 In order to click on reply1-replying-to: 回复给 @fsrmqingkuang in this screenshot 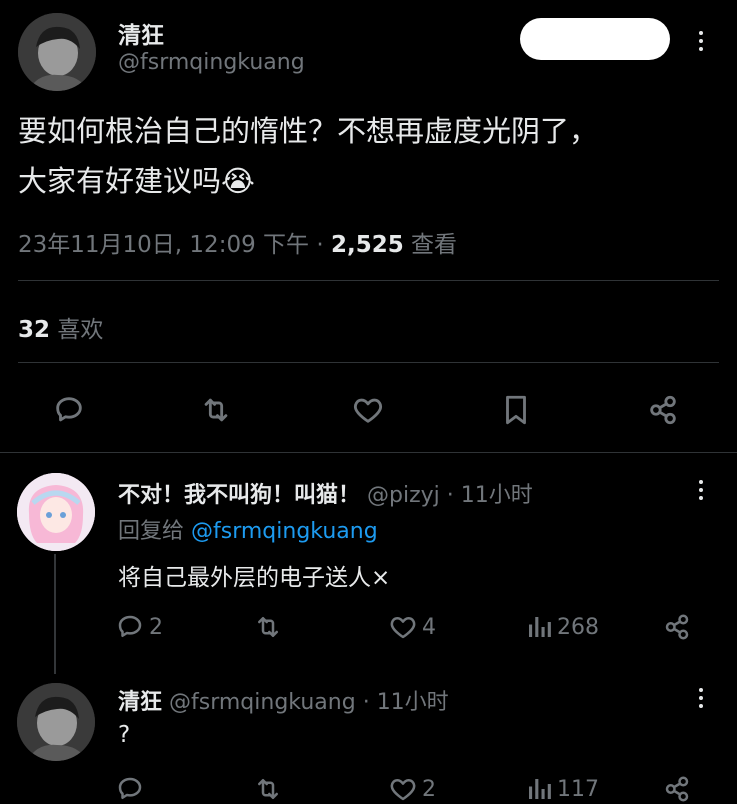, I will do `click(248, 529)`.